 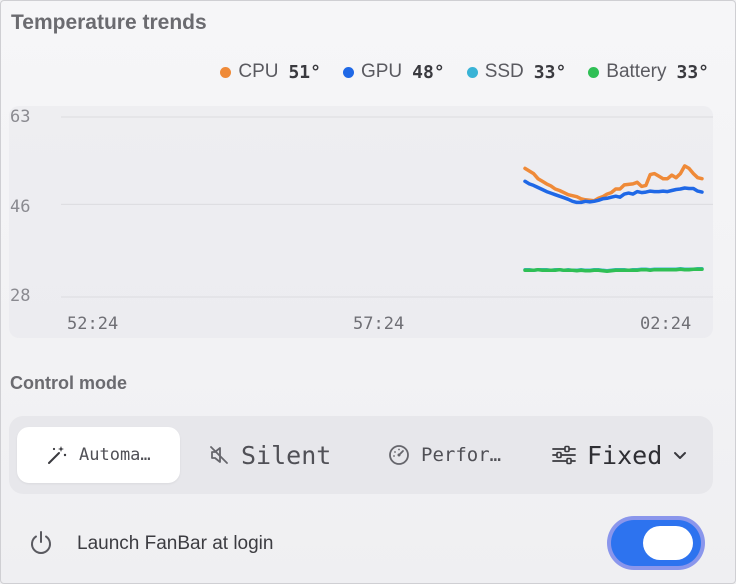 I want to click on x-tick-label-end: 02:24, so click(x=666, y=324).